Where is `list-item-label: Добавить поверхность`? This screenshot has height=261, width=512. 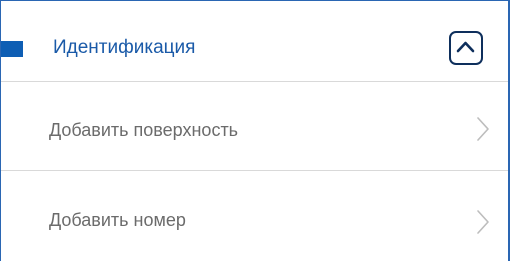
list-item-label: Добавить поверхность is located at coordinates (144, 130).